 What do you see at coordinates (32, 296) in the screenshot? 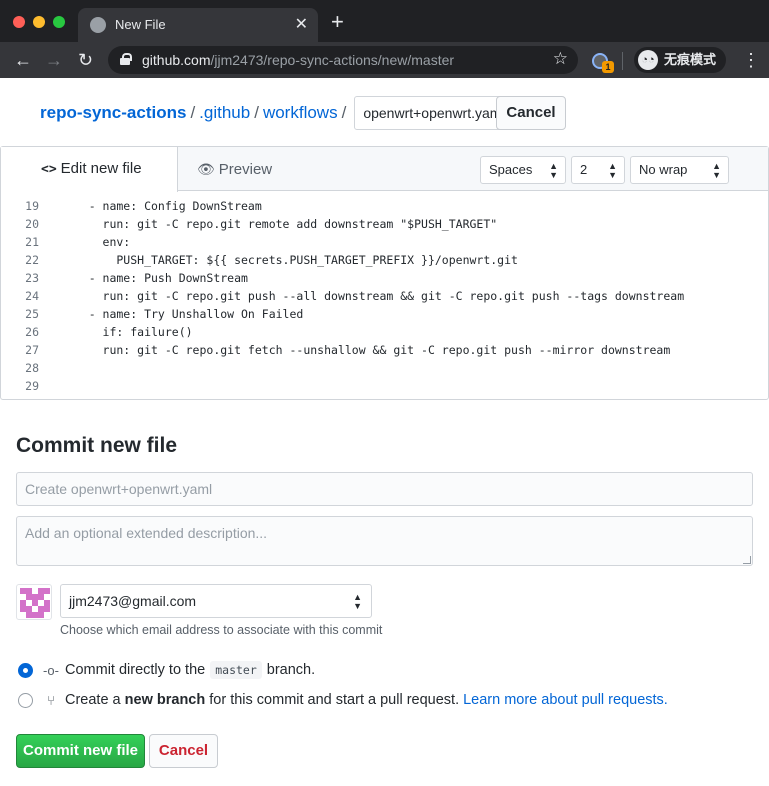
I see `line-number: 24` at bounding box center [32, 296].